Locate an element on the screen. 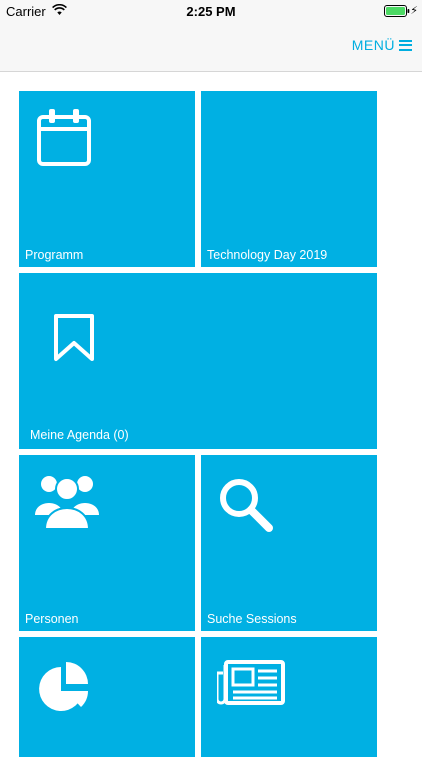 The height and width of the screenshot is (757, 422). battery-icon is located at coordinates (397, 11).